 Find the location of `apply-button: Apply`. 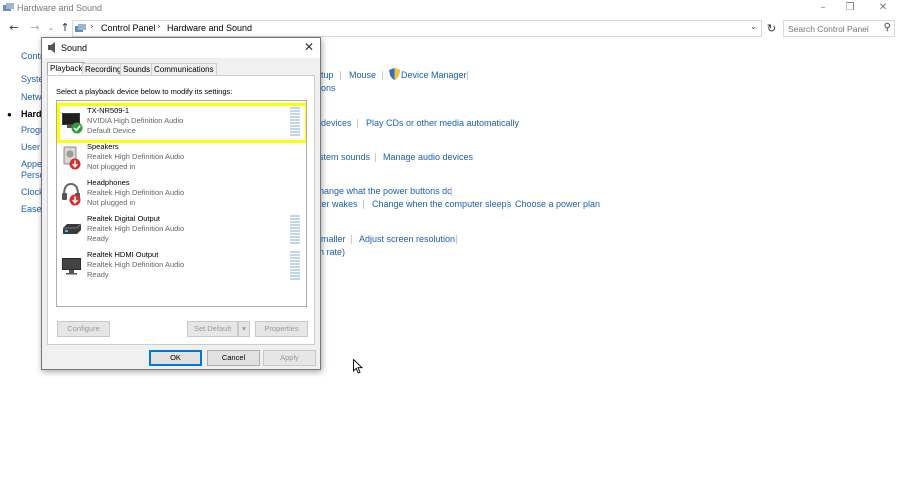

apply-button: Apply is located at coordinates (289, 358).